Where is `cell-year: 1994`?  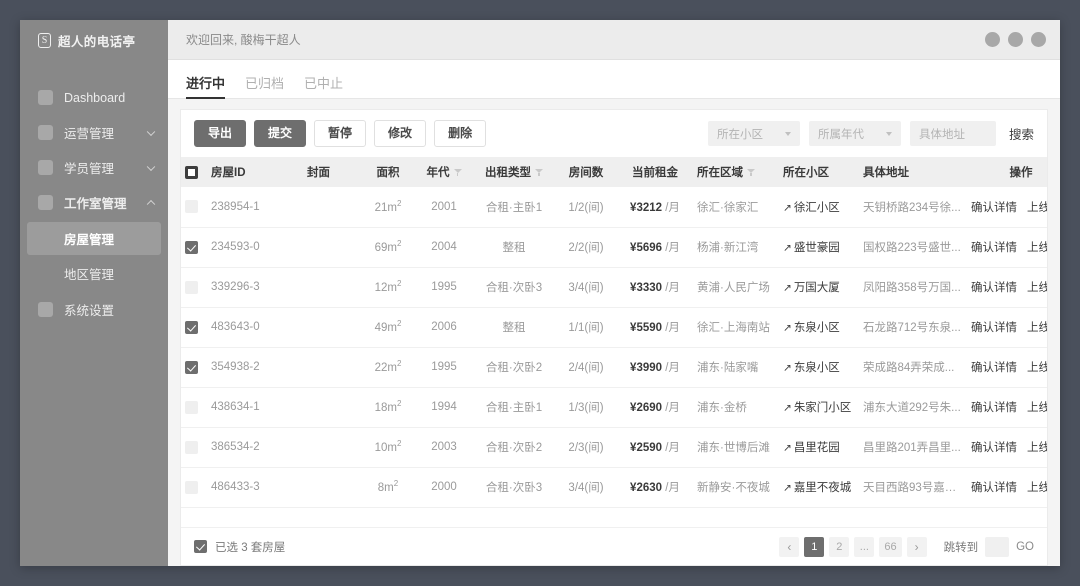 cell-year: 1994 is located at coordinates (444, 407).